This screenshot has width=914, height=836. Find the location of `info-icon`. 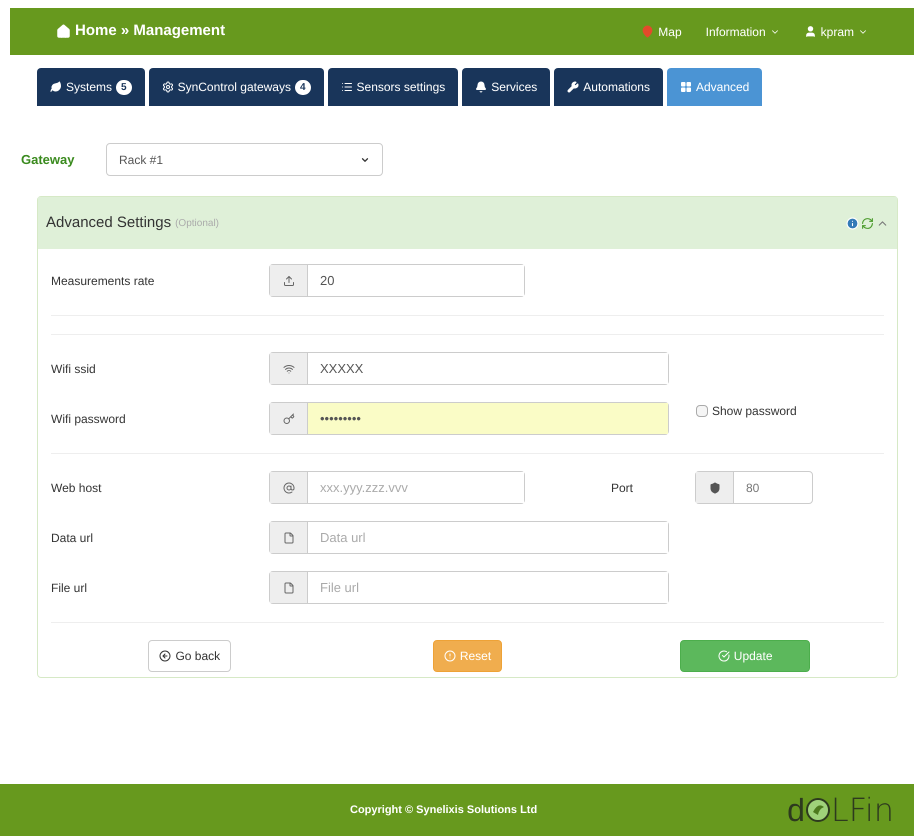

info-icon is located at coordinates (852, 223).